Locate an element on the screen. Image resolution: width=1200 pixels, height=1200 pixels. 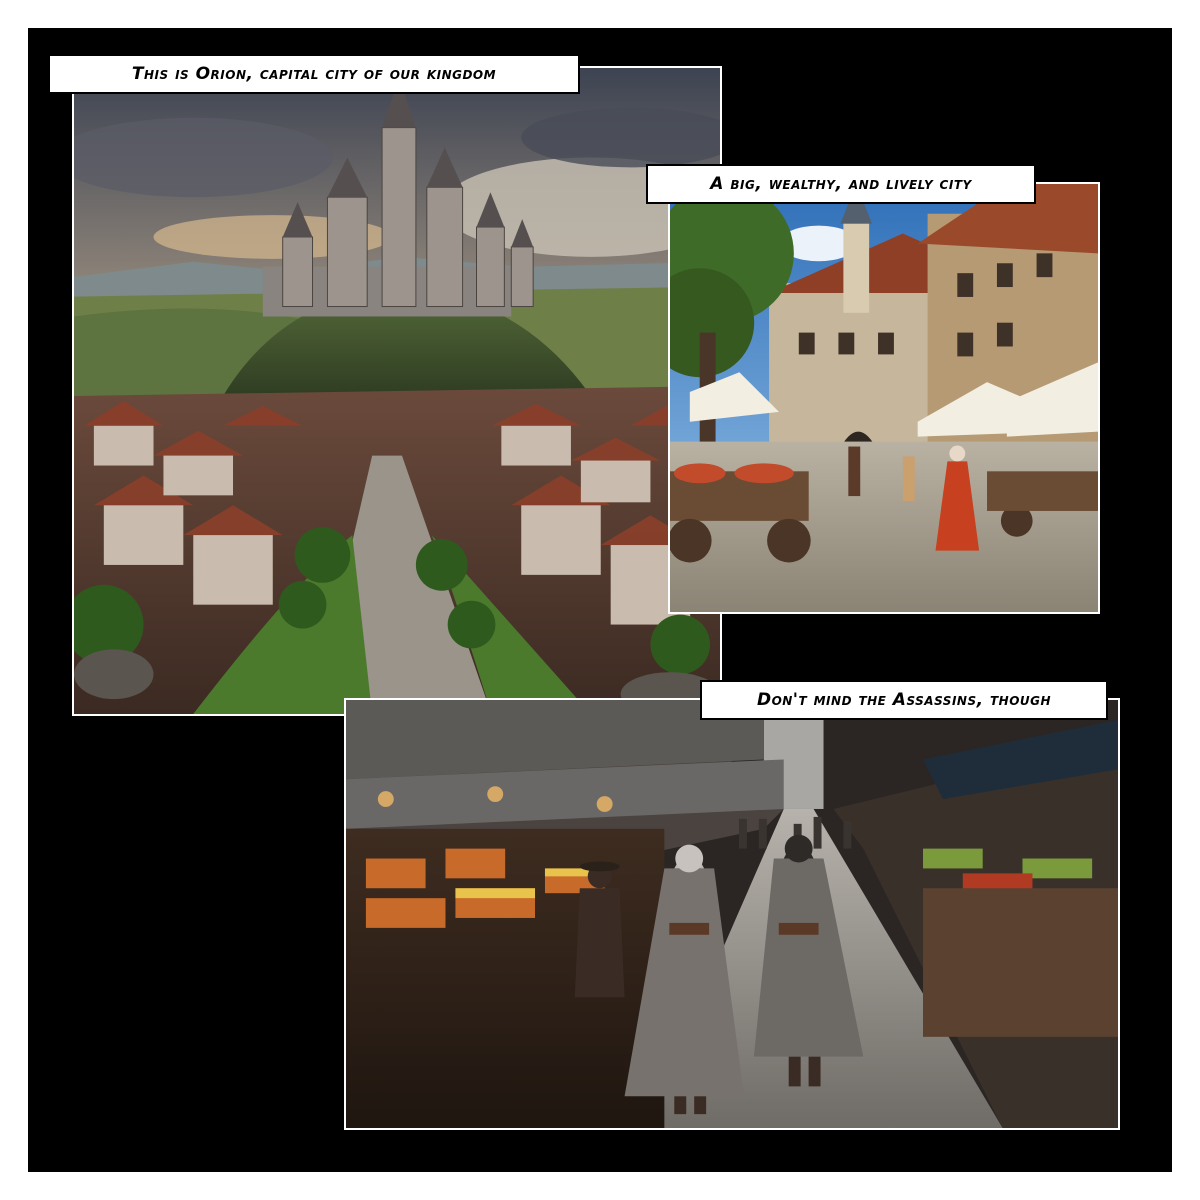
caption-text-2: A big, wealthy, and lively city is located at coordinates (841, 183).